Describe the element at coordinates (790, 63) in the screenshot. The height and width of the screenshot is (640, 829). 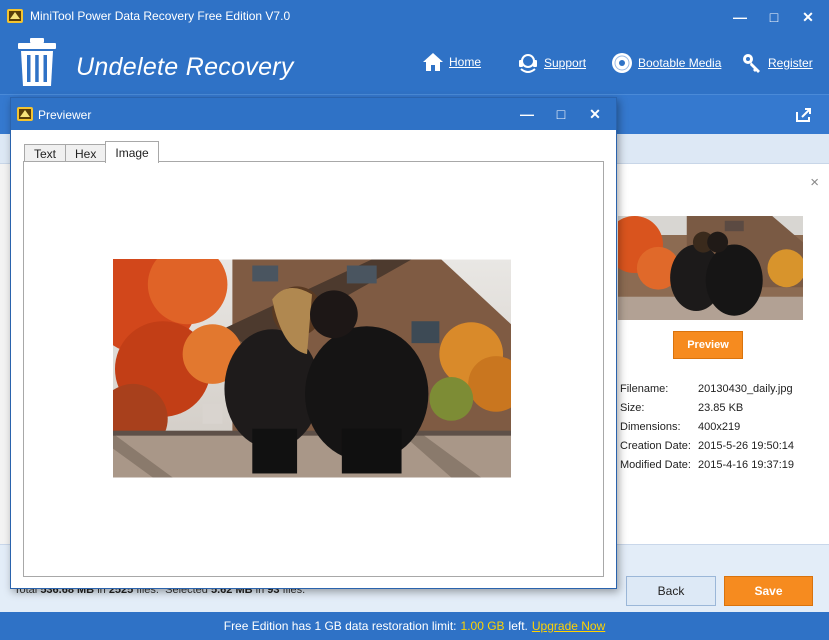
I see `nav-register-label: Register` at that location.